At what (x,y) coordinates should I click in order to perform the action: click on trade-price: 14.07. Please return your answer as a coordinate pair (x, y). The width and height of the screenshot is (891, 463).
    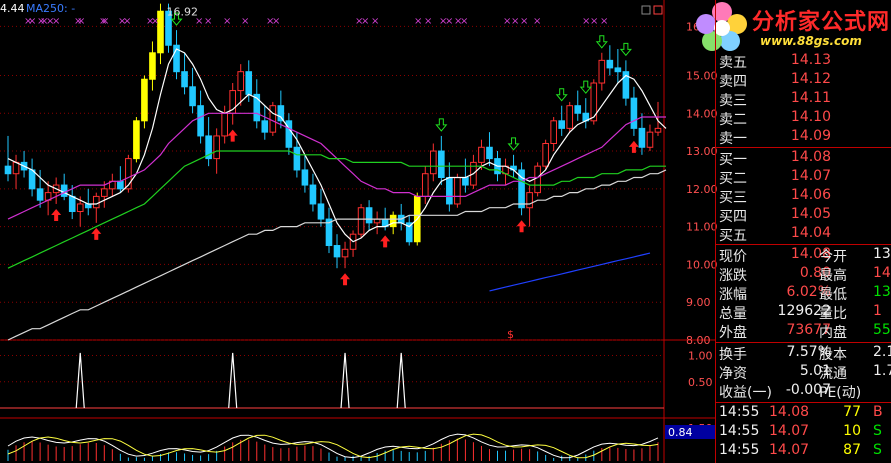
    Looking at the image, I should click on (789, 450).